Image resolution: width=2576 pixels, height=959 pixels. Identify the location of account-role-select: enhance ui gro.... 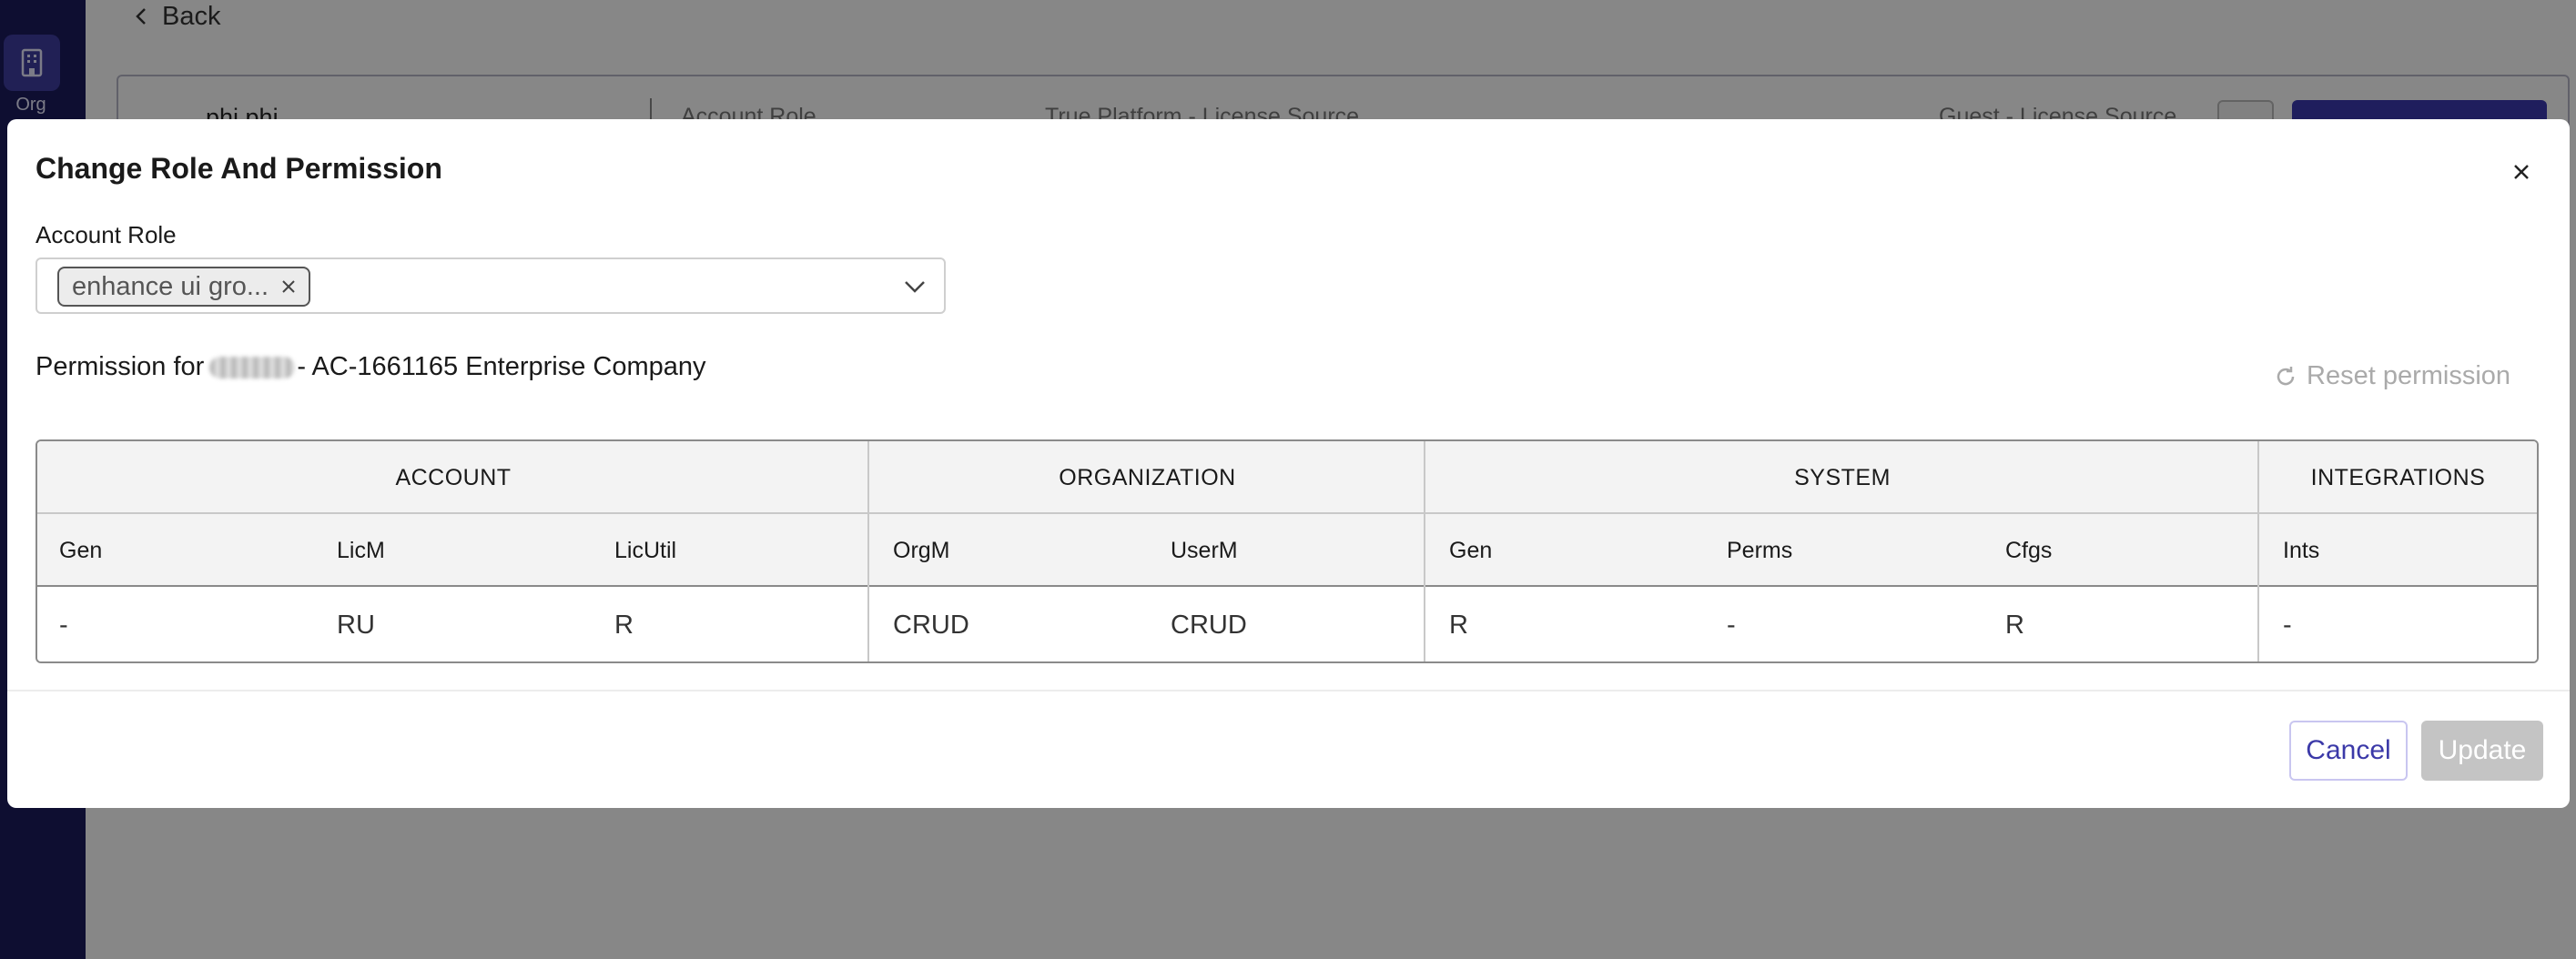
(490, 285).